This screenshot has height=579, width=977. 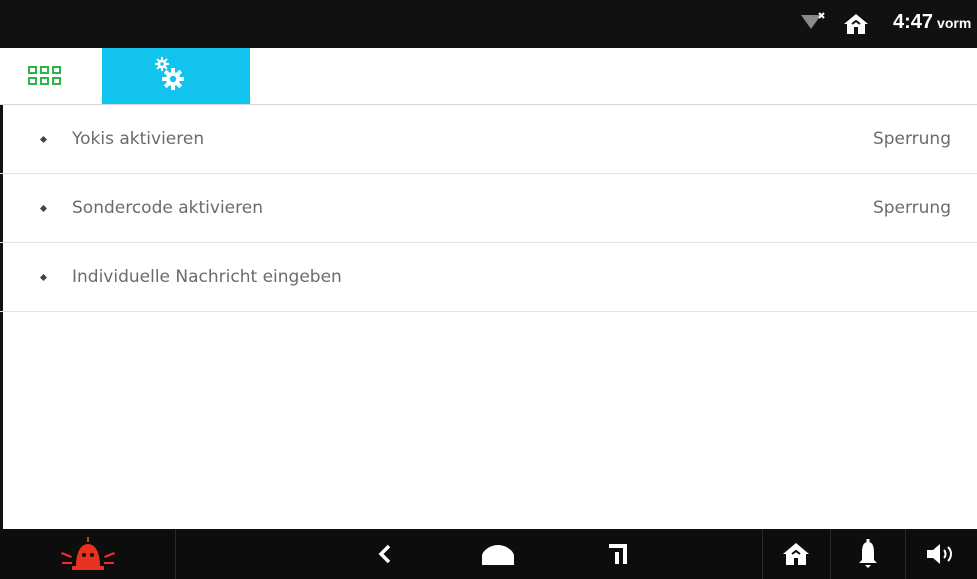 I want to click on recent-apps-button, so click(x=618, y=554).